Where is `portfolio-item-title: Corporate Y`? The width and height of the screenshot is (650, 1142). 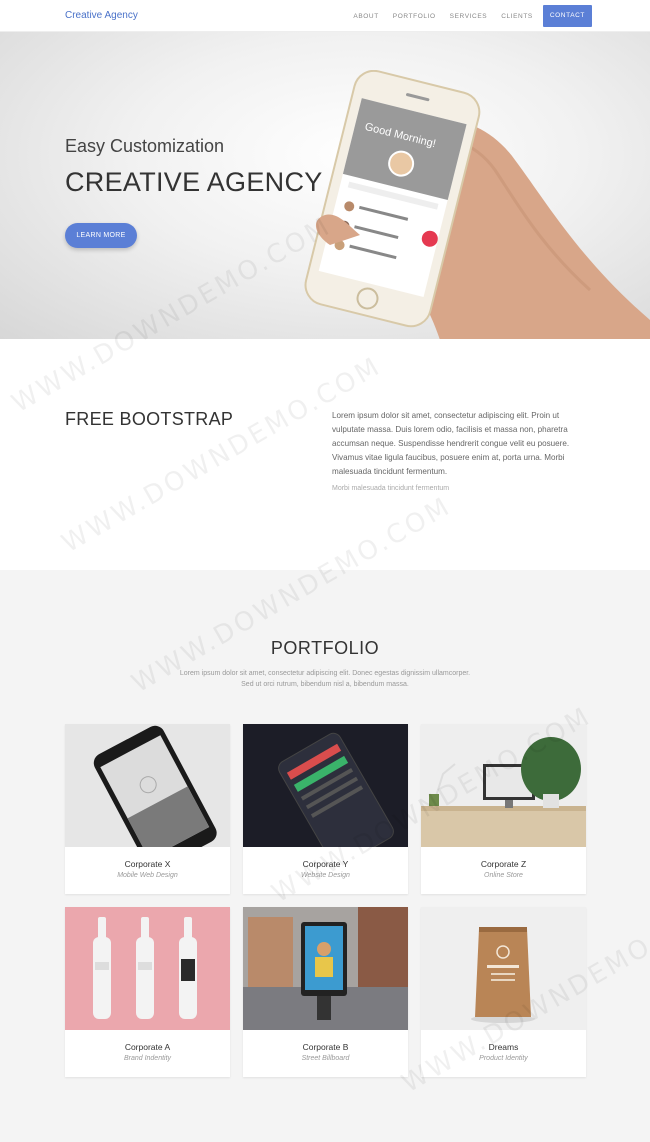
portfolio-item-title: Corporate Y is located at coordinates (325, 864).